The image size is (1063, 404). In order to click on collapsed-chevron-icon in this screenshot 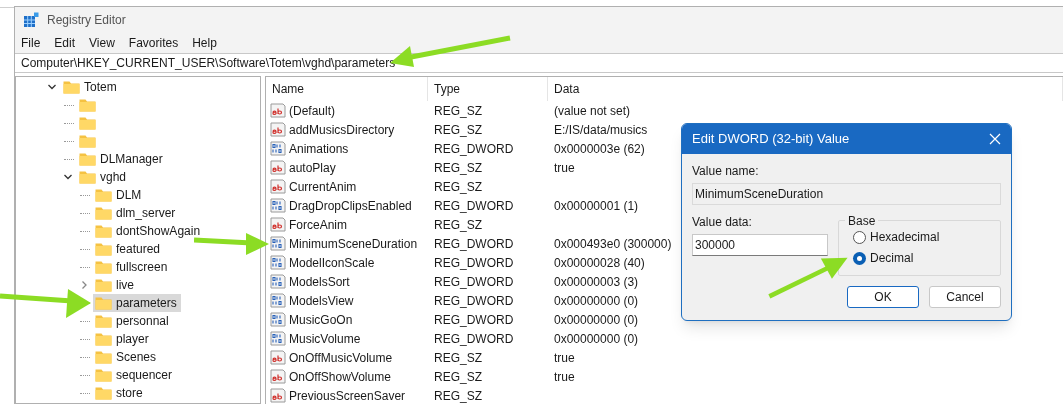, I will do `click(84, 285)`.